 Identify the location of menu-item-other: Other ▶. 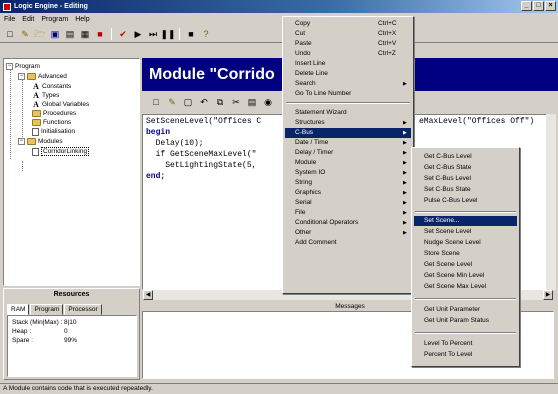
(348, 233).